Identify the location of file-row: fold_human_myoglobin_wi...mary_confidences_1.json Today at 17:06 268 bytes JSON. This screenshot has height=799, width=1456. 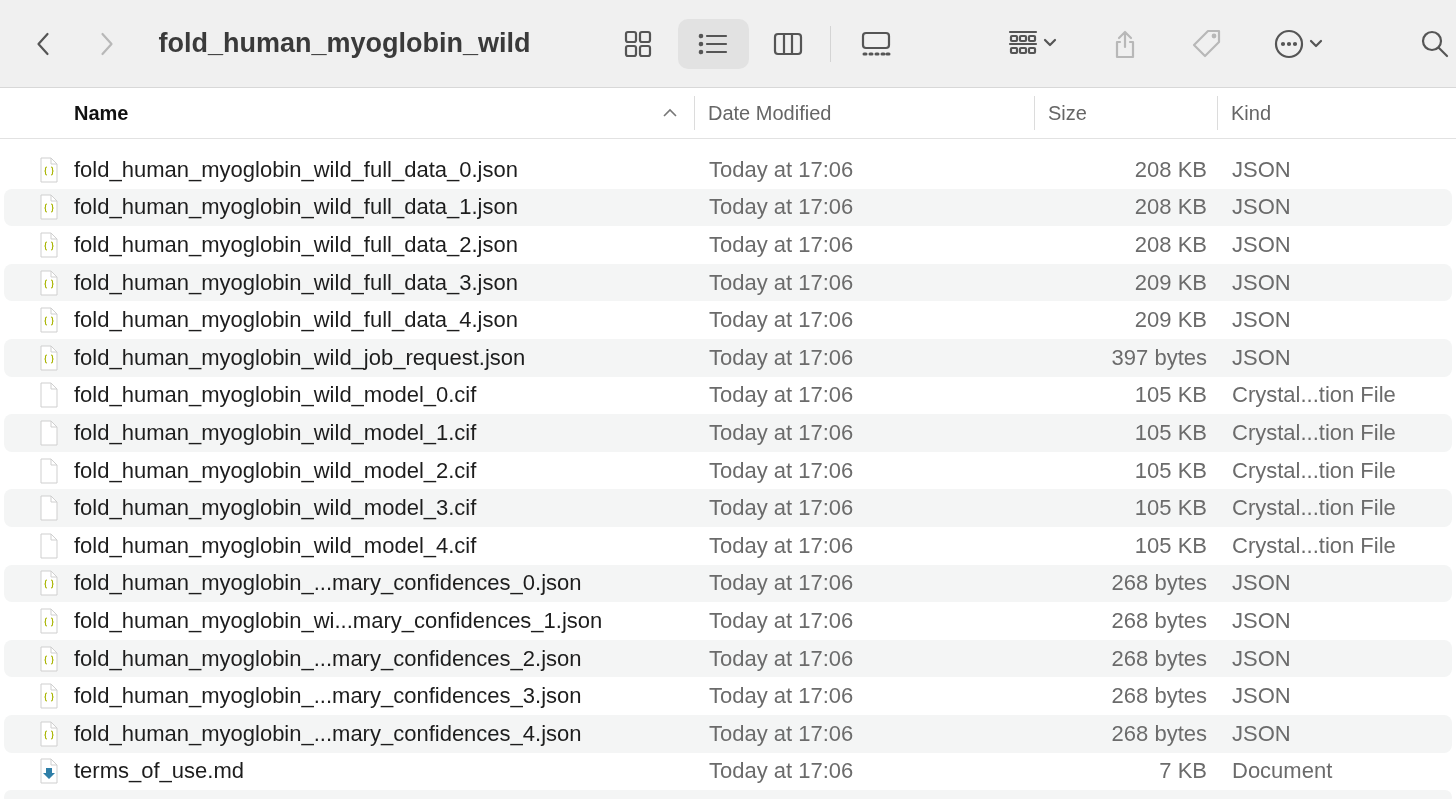
(728, 621).